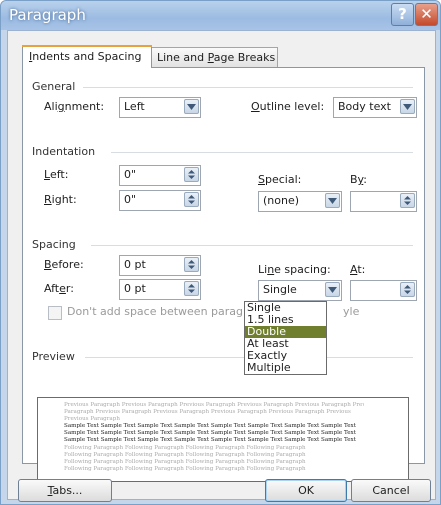  What do you see at coordinates (74, 106) in the screenshot?
I see `alignment-label: Alignment:` at bounding box center [74, 106].